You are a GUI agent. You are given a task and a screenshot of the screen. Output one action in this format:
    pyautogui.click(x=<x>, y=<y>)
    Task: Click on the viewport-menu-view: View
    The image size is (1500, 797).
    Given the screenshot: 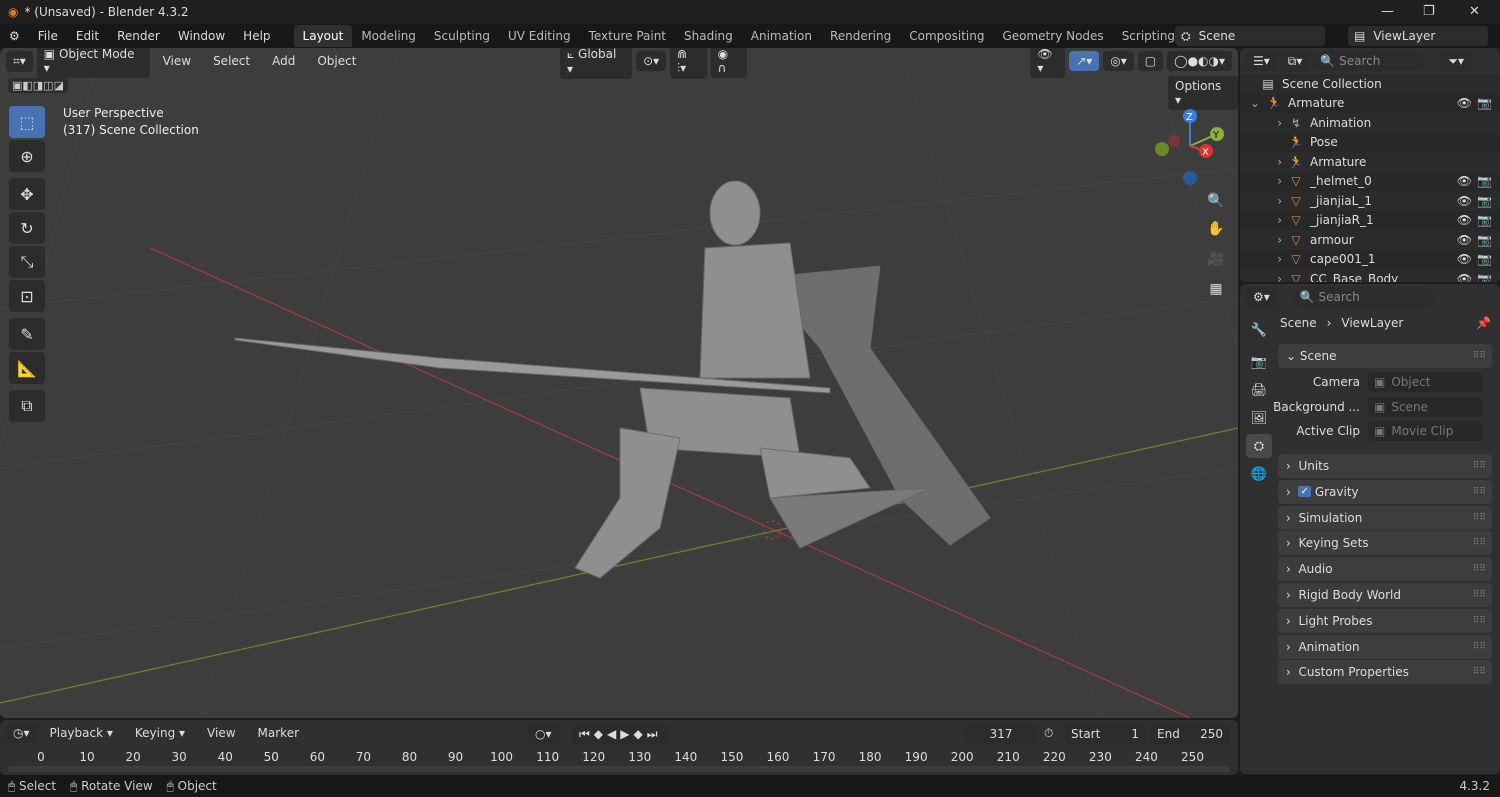 What is the action you would take?
    pyautogui.click(x=177, y=61)
    